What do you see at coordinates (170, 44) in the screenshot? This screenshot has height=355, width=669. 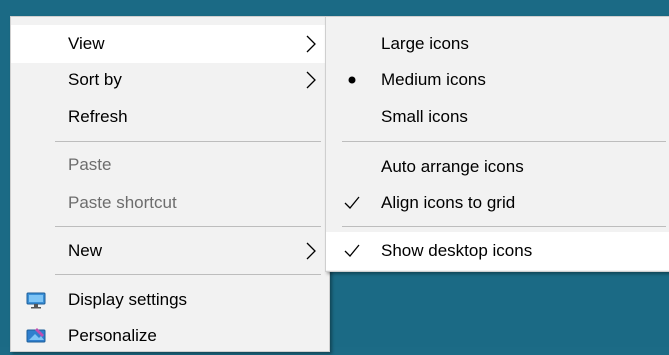 I see `menu-item-view: View` at bounding box center [170, 44].